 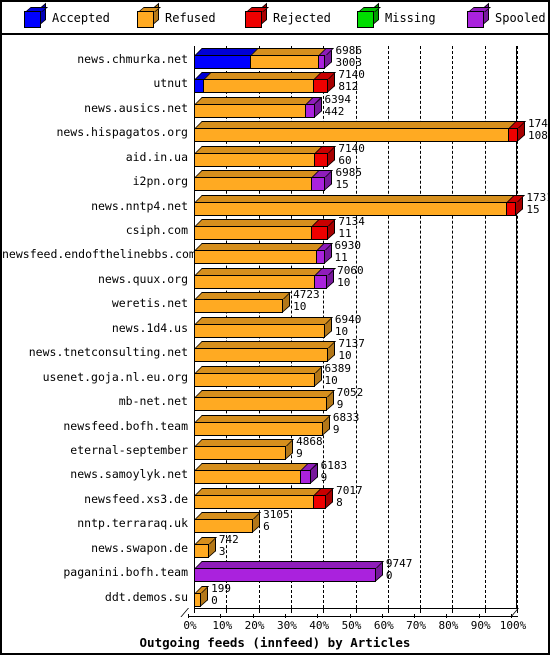 What do you see at coordinates (355, 595) in the screenshot?
I see `bar-row: 199 0` at bounding box center [355, 595].